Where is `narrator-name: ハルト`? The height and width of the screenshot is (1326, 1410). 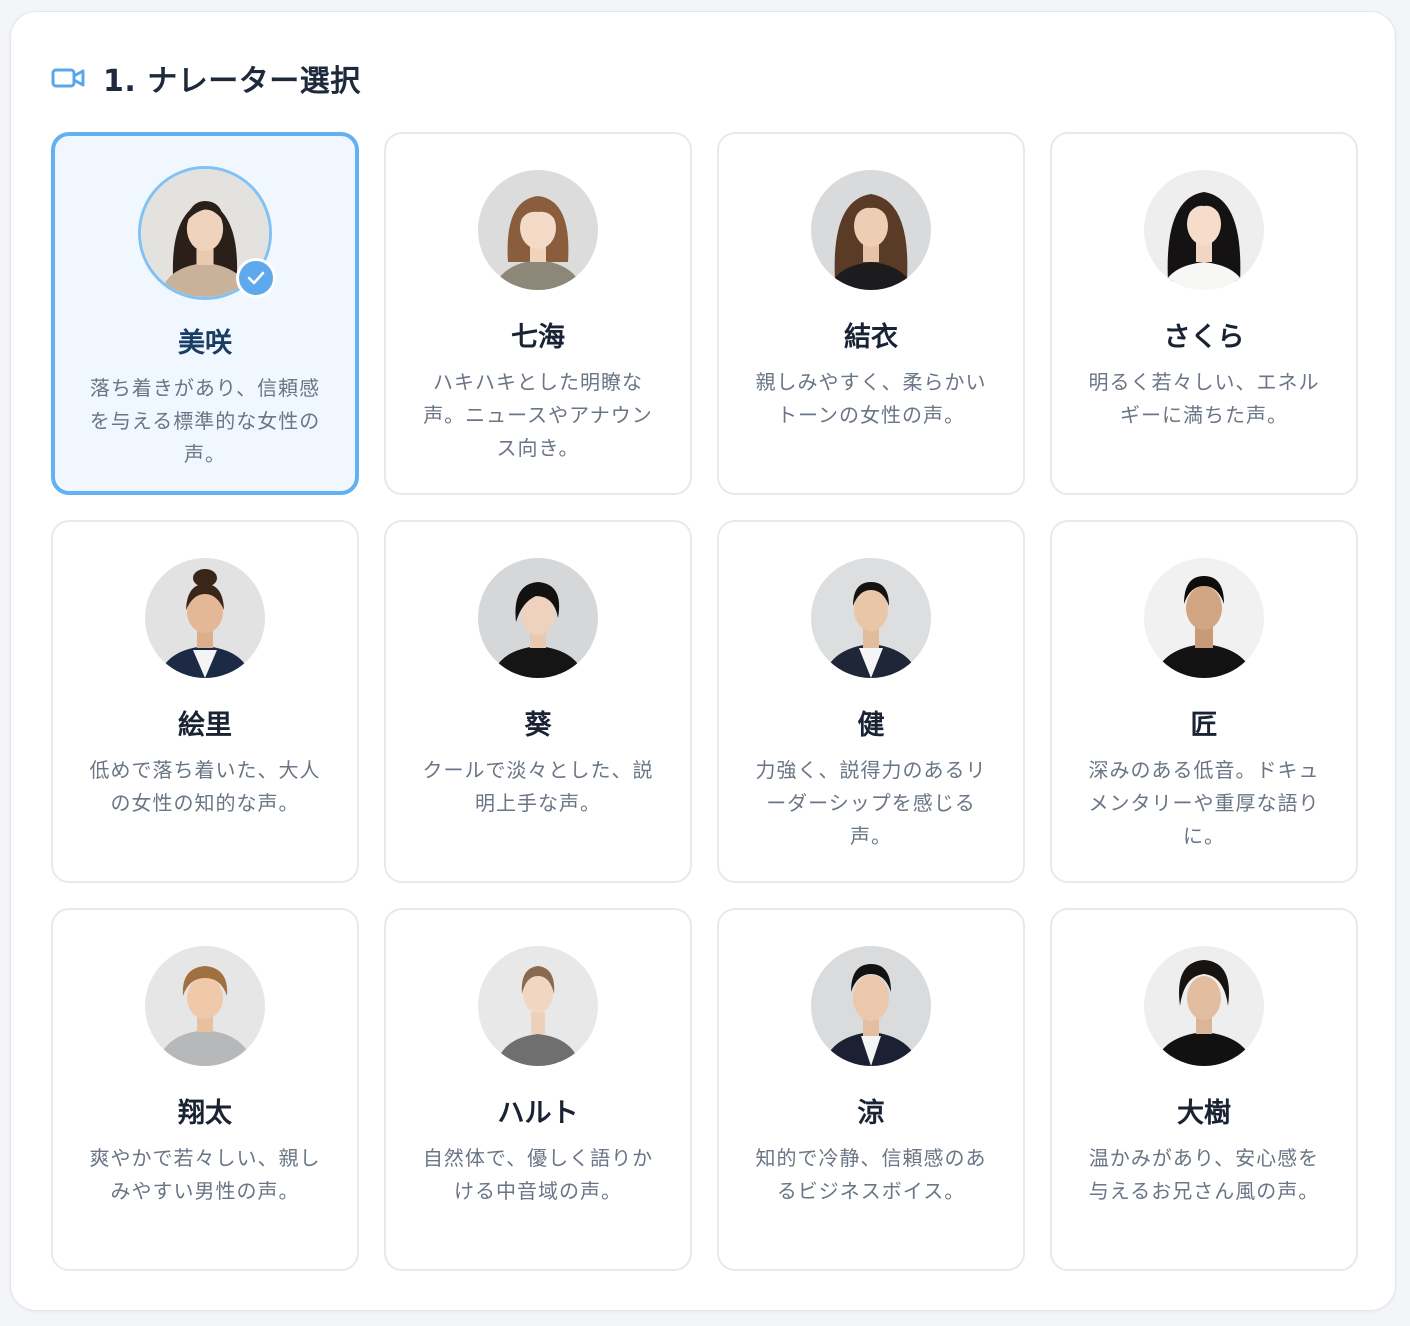 narrator-name: ハルト is located at coordinates (538, 1113).